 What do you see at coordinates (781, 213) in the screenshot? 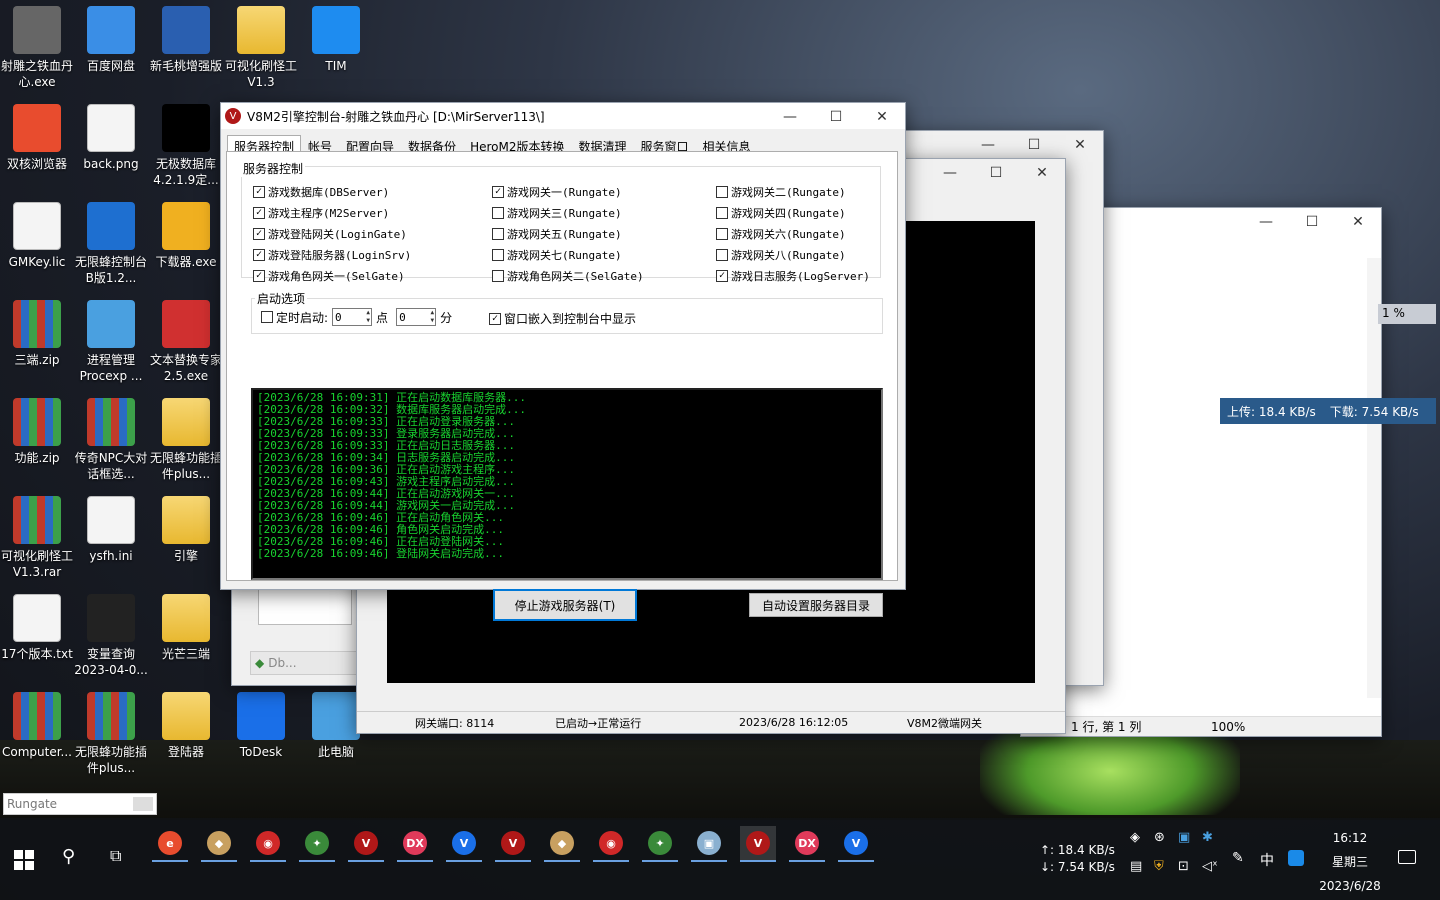
I see `service-checkbox: 游戏网关四(Rungate)` at bounding box center [781, 213].